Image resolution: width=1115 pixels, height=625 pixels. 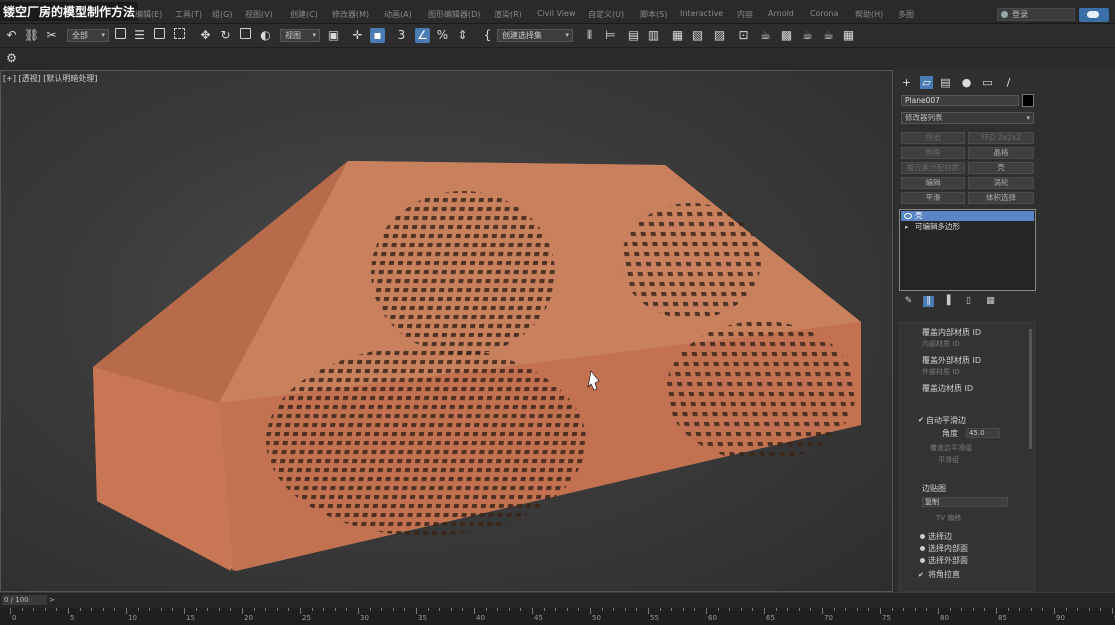 What do you see at coordinates (907, 227) in the screenshot?
I see `expand-arrow-icon: ▸` at bounding box center [907, 227].